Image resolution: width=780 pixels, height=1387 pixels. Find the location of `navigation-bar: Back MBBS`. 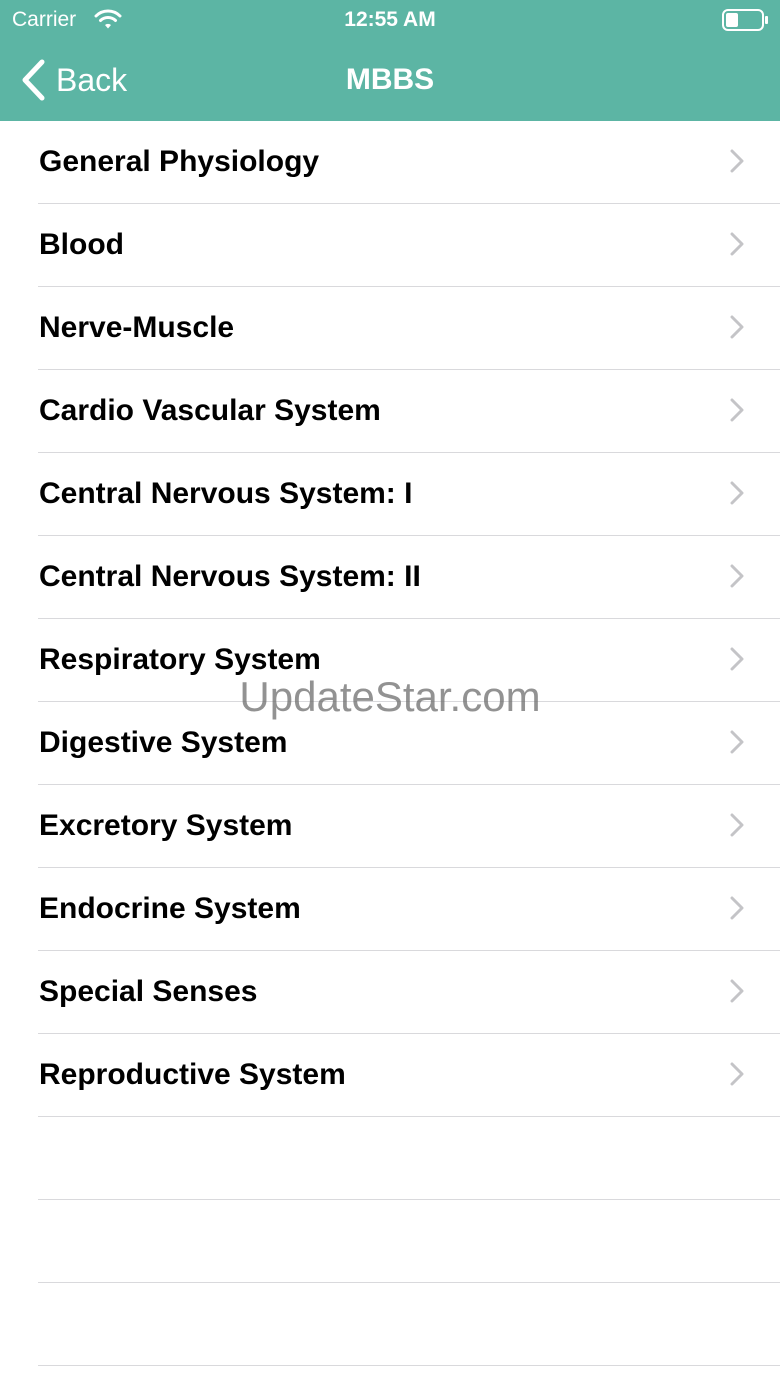

navigation-bar: Back MBBS is located at coordinates (390, 80).